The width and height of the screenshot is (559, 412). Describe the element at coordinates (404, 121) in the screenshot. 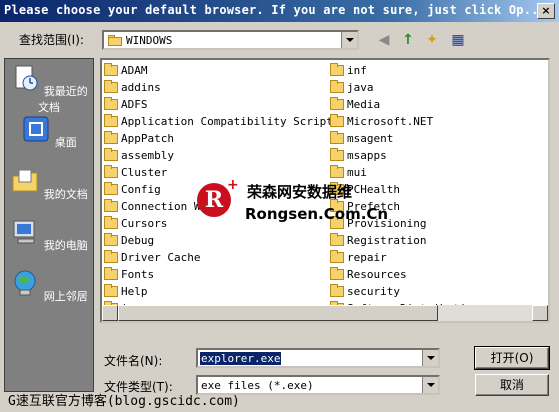

I see `folder-item: Microsoft.NET` at that location.